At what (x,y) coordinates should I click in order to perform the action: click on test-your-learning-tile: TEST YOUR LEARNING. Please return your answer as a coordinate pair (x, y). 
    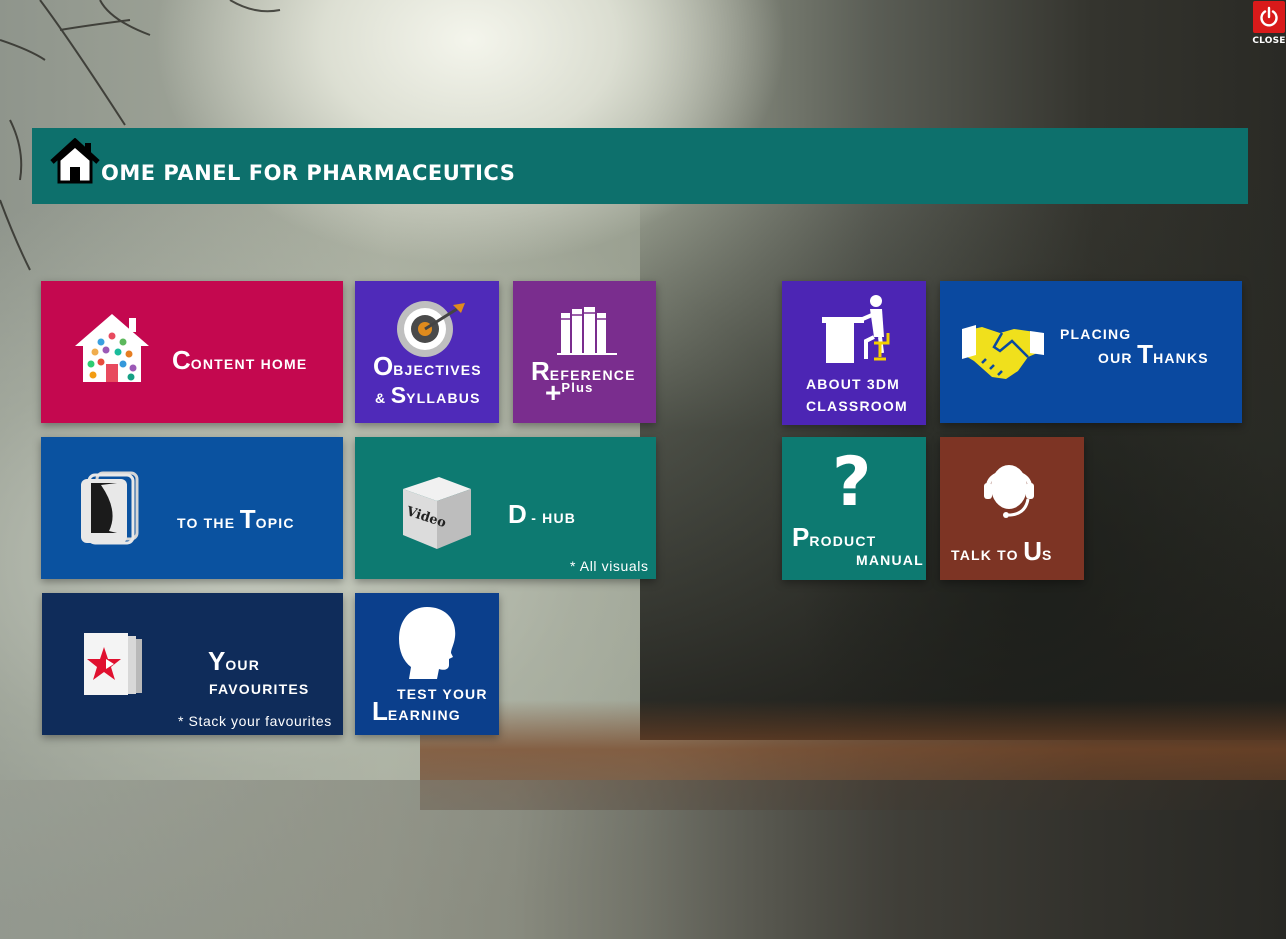
    Looking at the image, I should click on (427, 664).